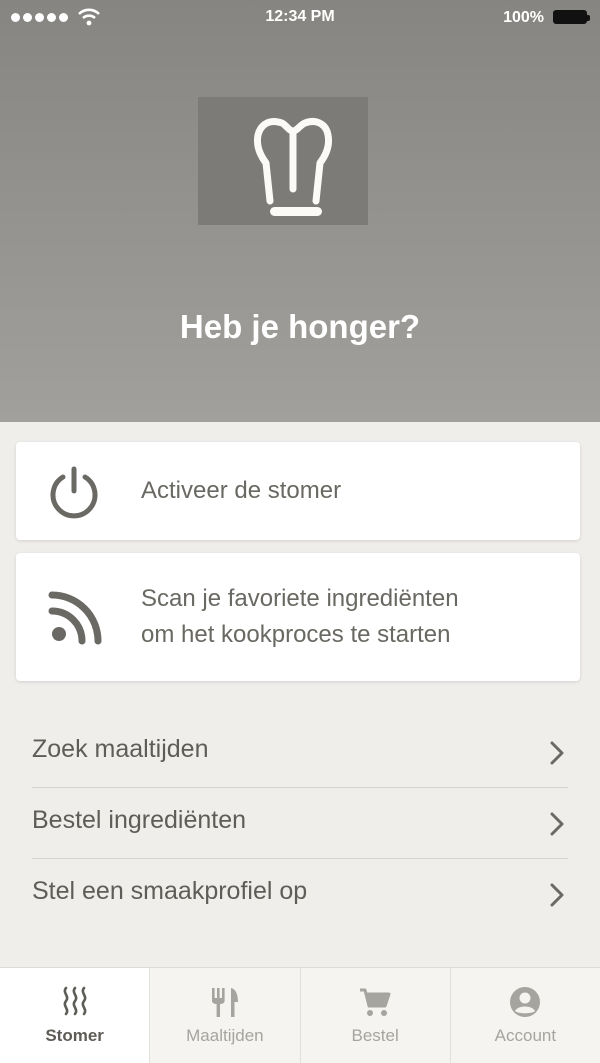 The image size is (600, 1063). I want to click on tab-label: Bestel, so click(375, 1035).